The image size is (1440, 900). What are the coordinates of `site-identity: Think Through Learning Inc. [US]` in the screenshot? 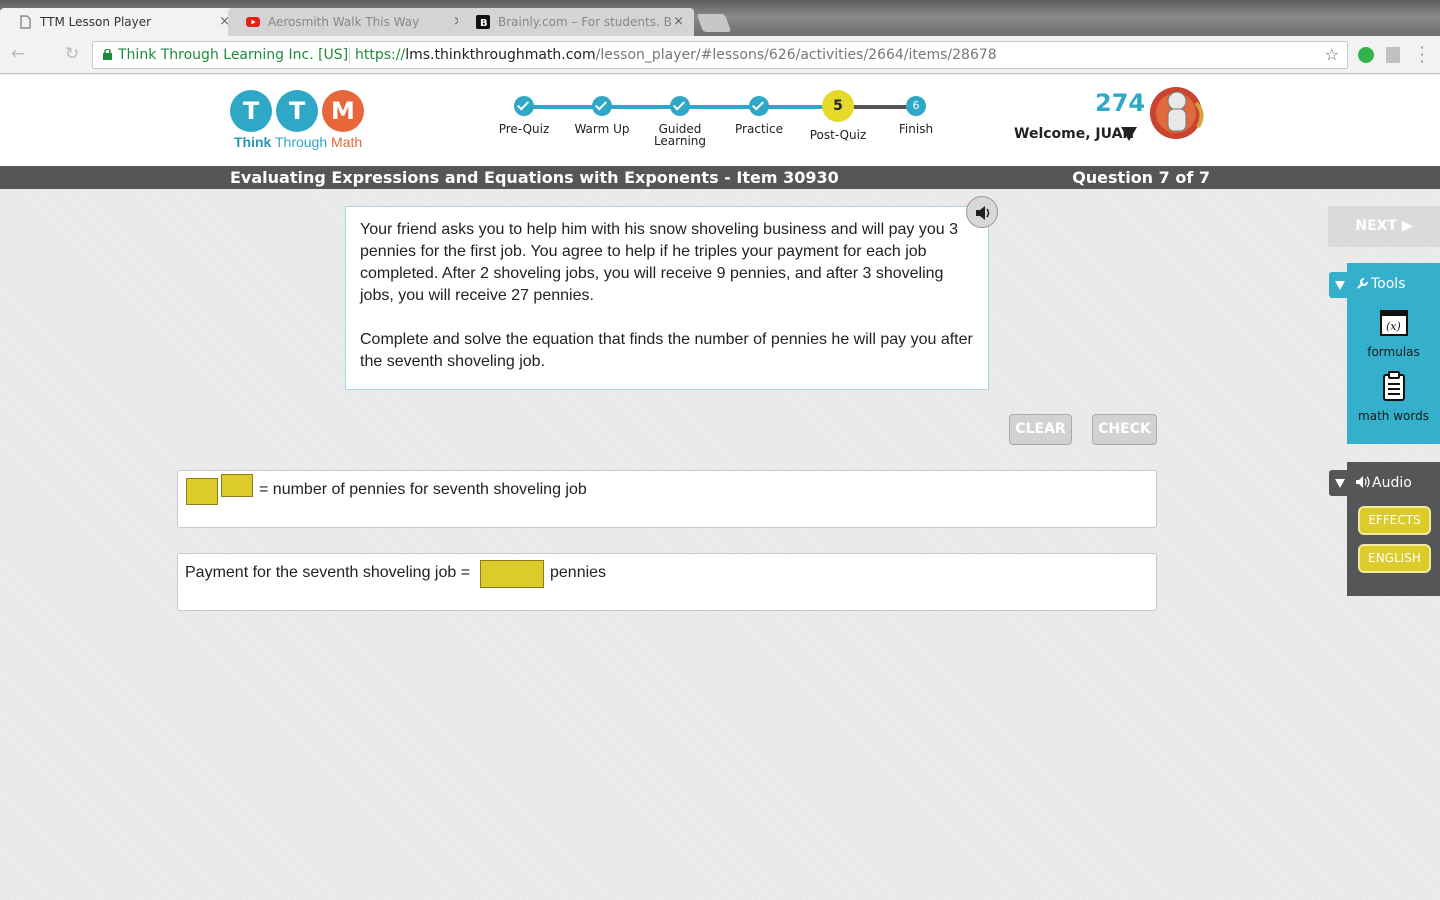 It's located at (233, 55).